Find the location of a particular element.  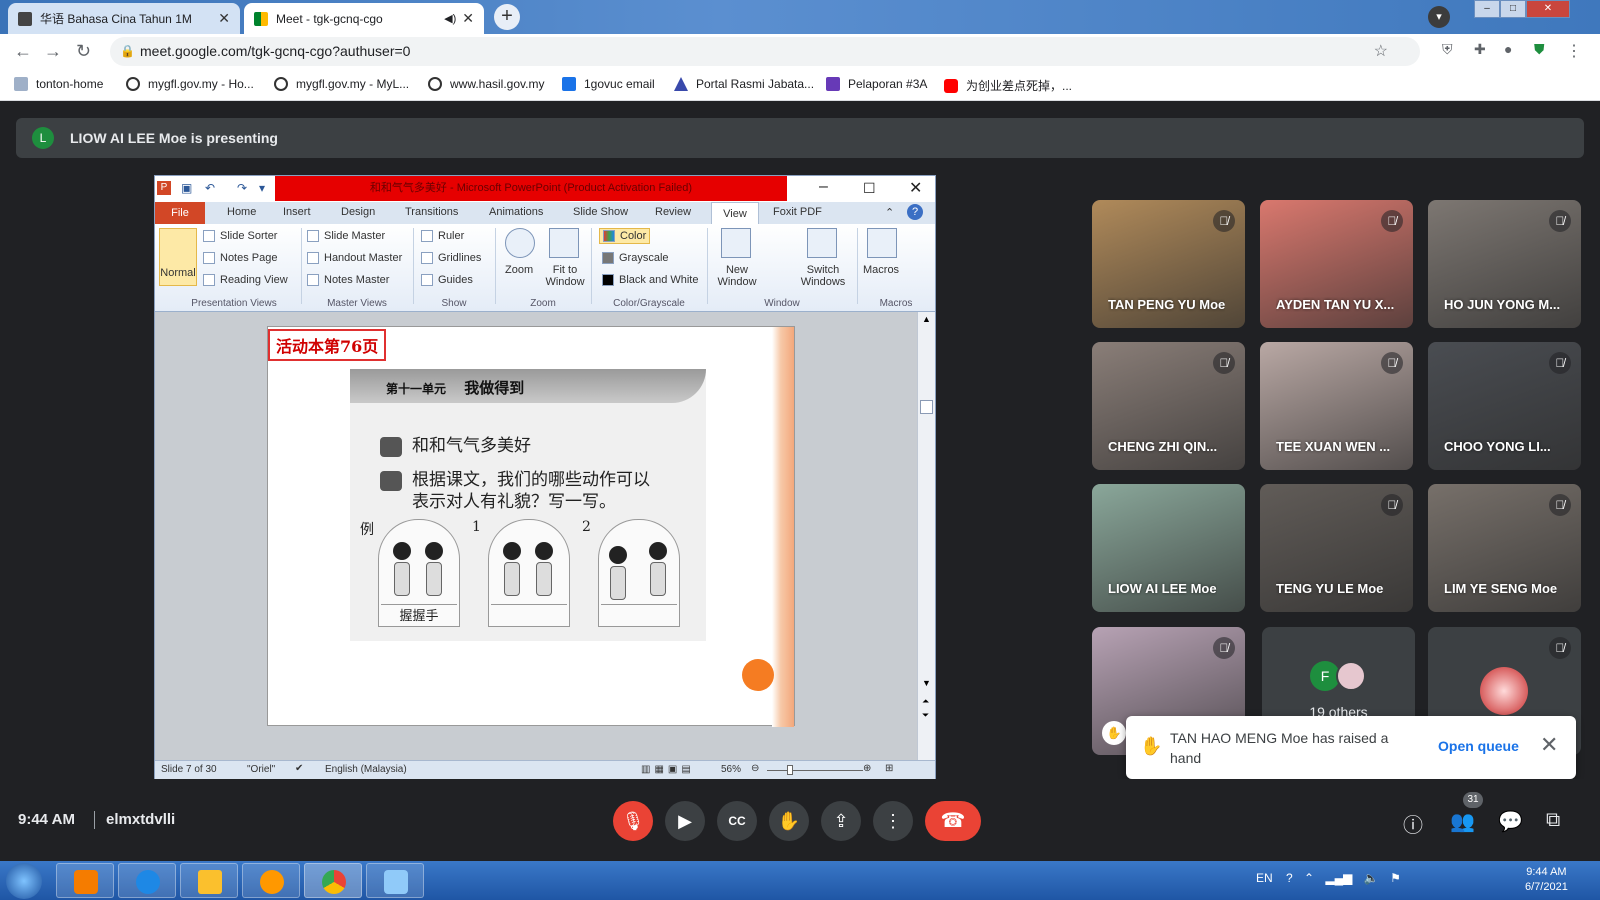

others-photo-avatar is located at coordinates (1351, 676).